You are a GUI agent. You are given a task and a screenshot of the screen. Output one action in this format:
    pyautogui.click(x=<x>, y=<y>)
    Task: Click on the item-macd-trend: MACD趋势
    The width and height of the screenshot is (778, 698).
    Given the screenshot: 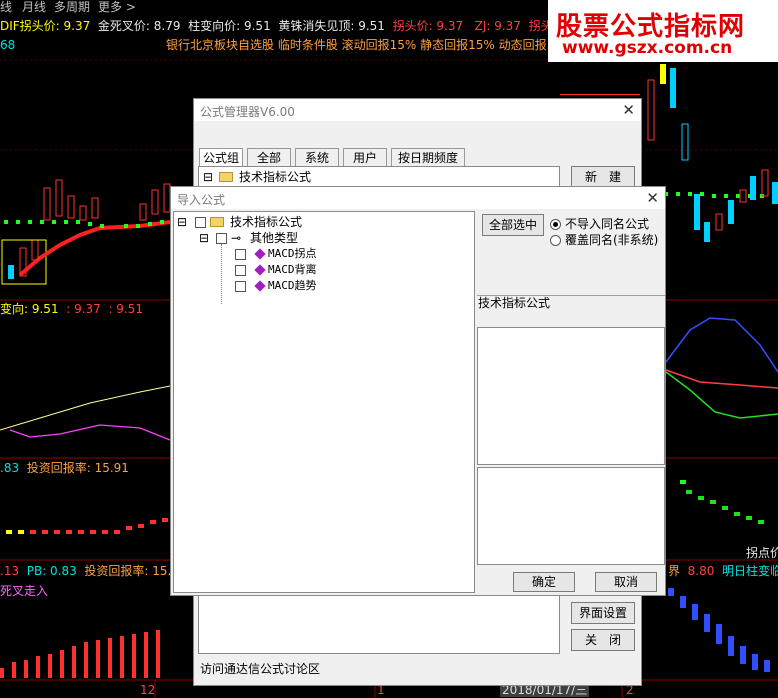 What is the action you would take?
    pyautogui.click(x=292, y=286)
    